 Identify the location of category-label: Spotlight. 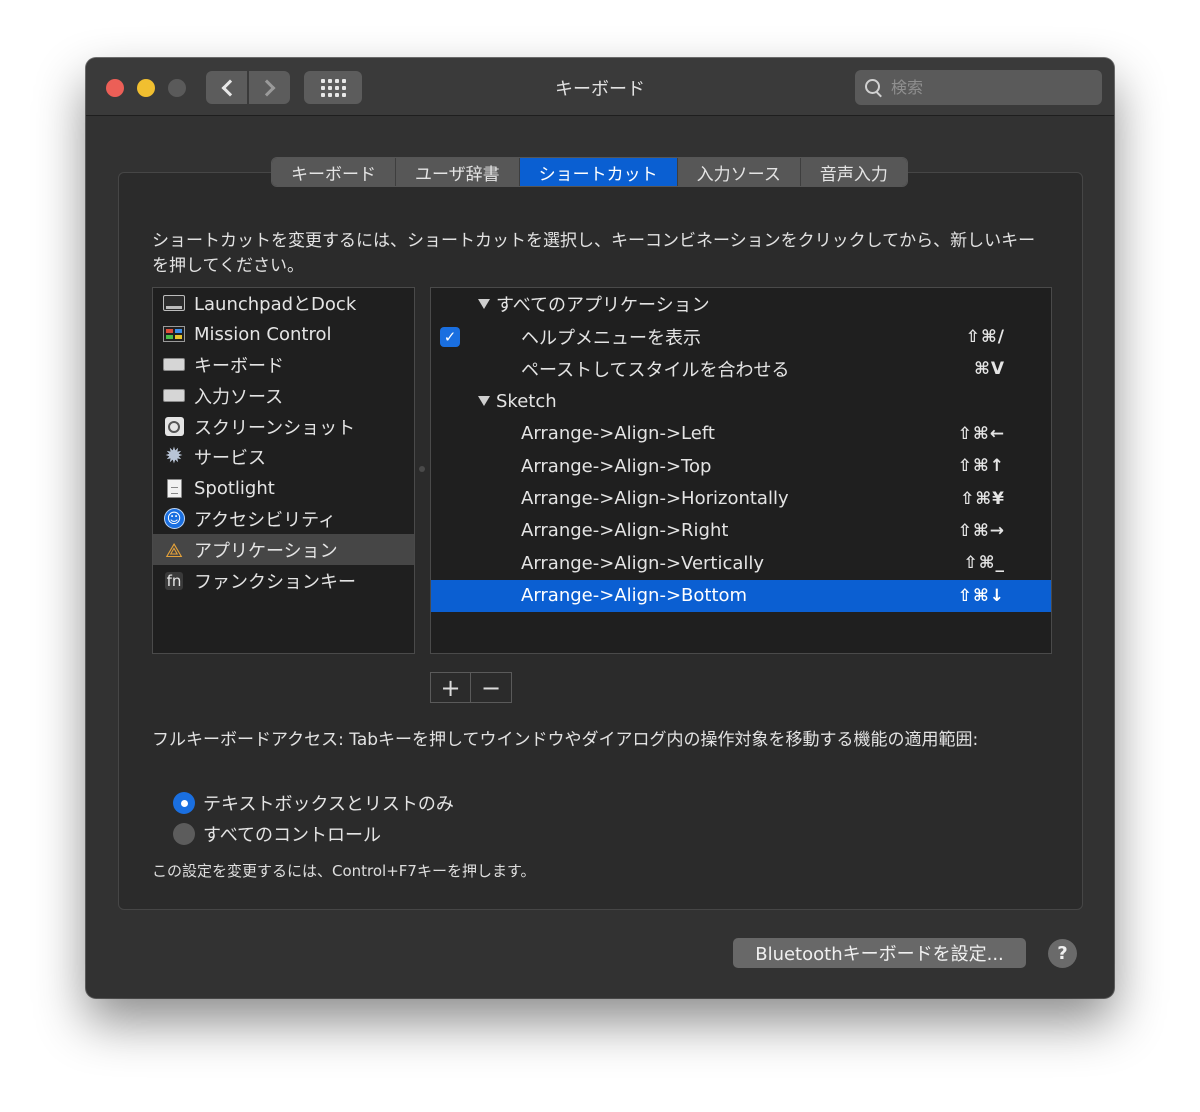
(234, 488).